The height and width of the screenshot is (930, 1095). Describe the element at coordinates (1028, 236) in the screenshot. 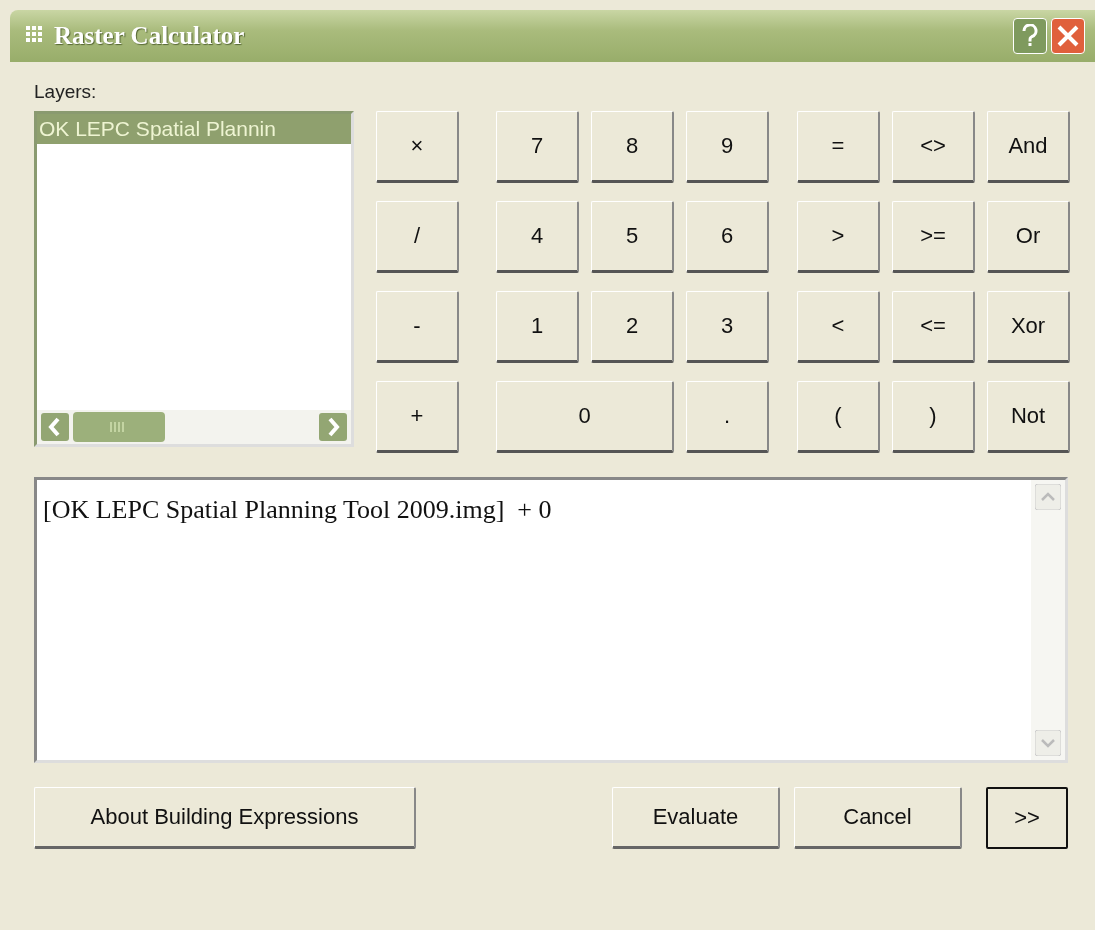

I see `logic-key: Or` at that location.